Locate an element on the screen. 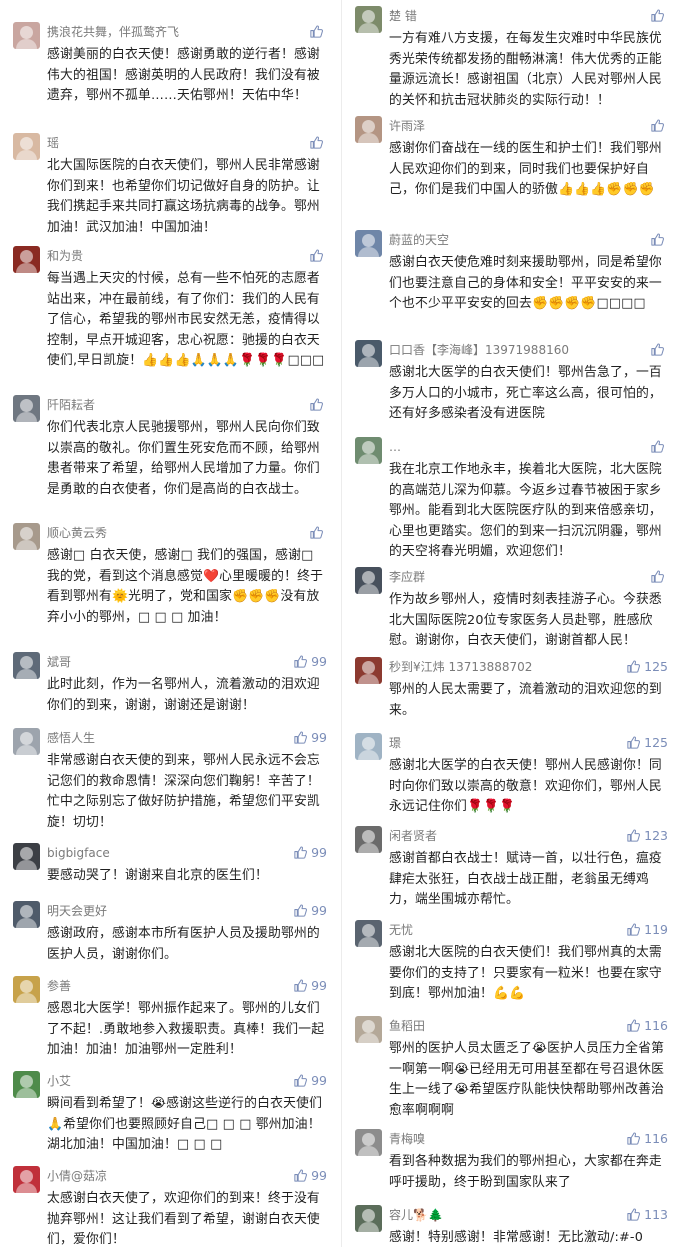  commenter-name: 蔚蓝的天空 is located at coordinates (419, 240).